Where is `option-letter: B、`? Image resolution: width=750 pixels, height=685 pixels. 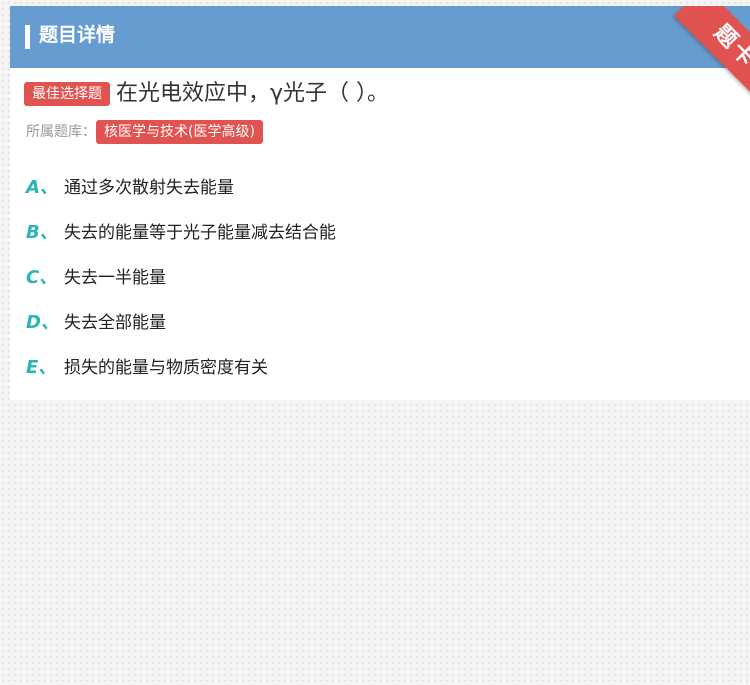 option-letter: B、 is located at coordinates (42, 232).